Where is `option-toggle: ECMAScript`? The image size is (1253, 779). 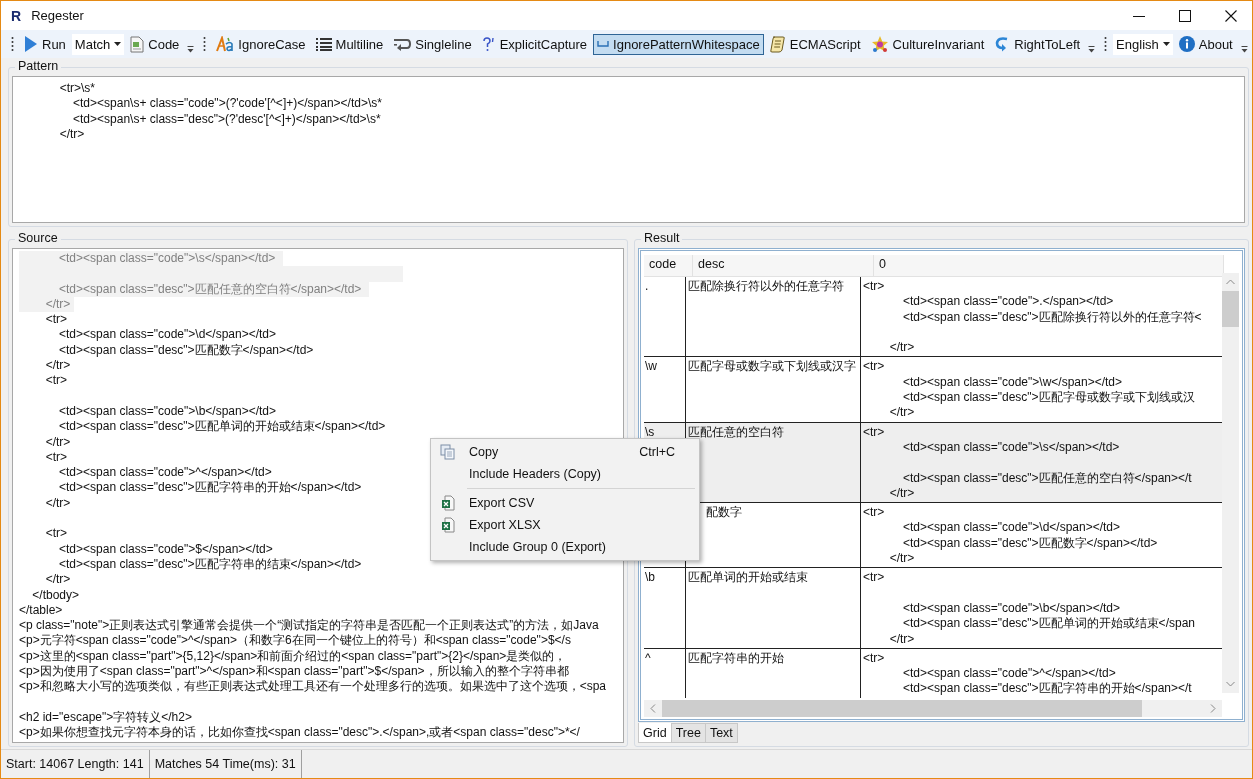
option-toggle: ECMAScript is located at coordinates (815, 44).